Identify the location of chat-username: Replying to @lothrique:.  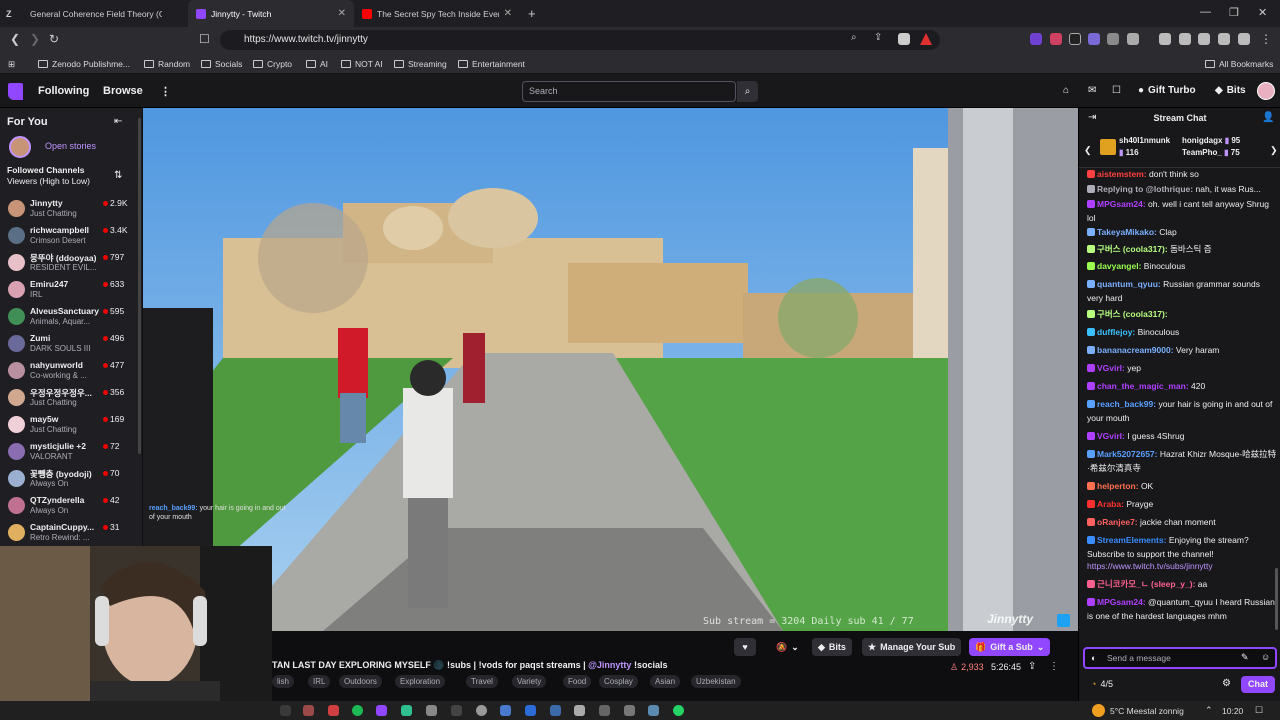
(1145, 189).